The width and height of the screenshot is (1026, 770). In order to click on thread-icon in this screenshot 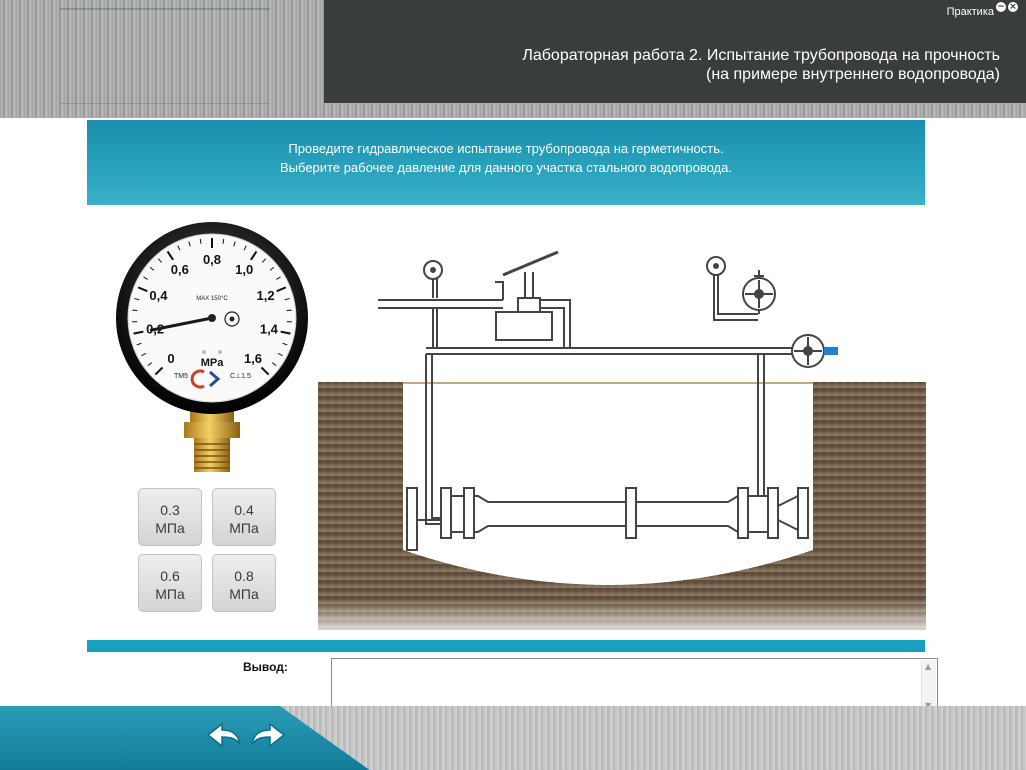, I will do `click(212, 455)`.